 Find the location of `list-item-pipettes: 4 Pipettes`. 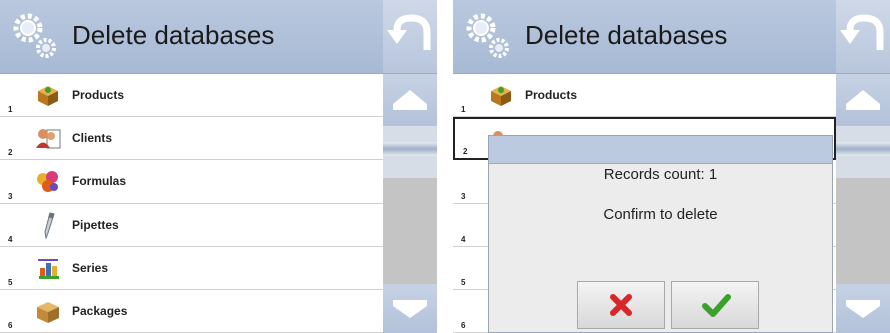

list-item-pipettes: 4 Pipettes is located at coordinates (191, 225).